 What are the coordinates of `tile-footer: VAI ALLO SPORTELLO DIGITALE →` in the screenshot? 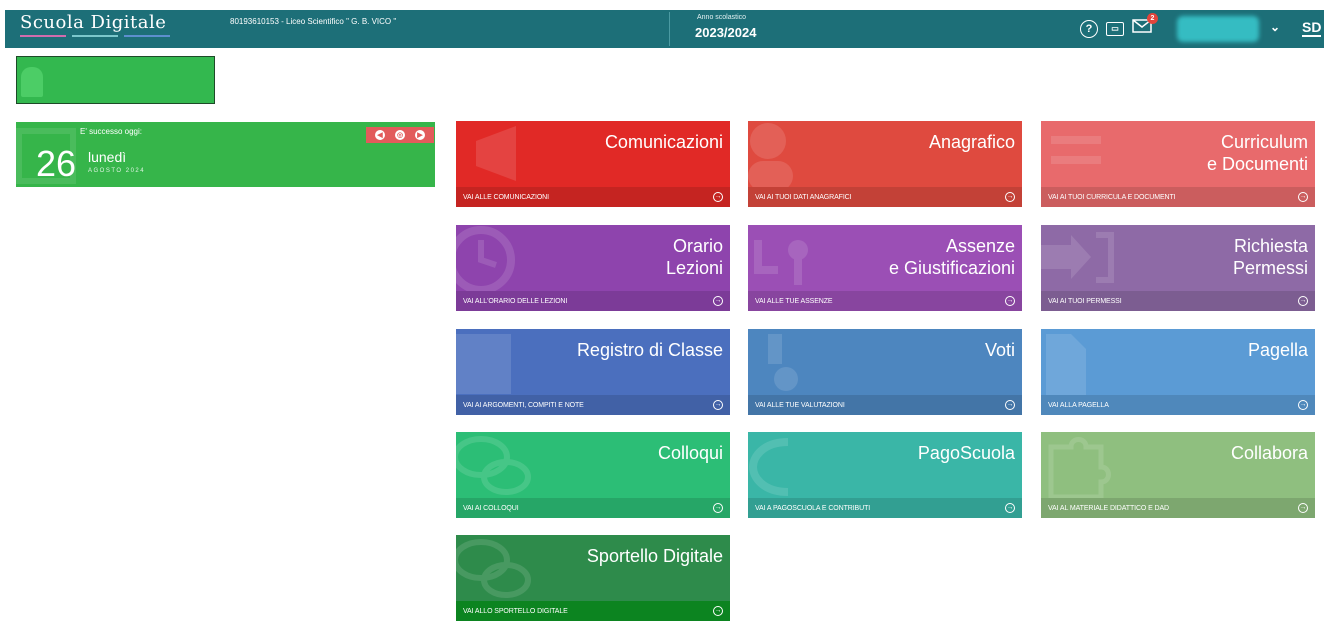 It's located at (593, 611).